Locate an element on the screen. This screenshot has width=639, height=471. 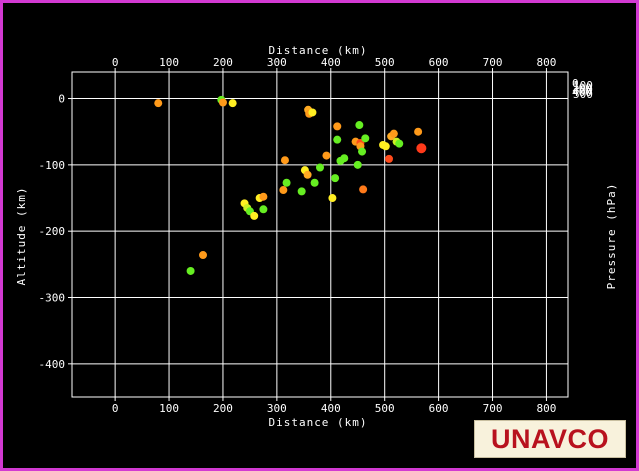
x-tick-label-top: 0 is located at coordinates (115, 62).